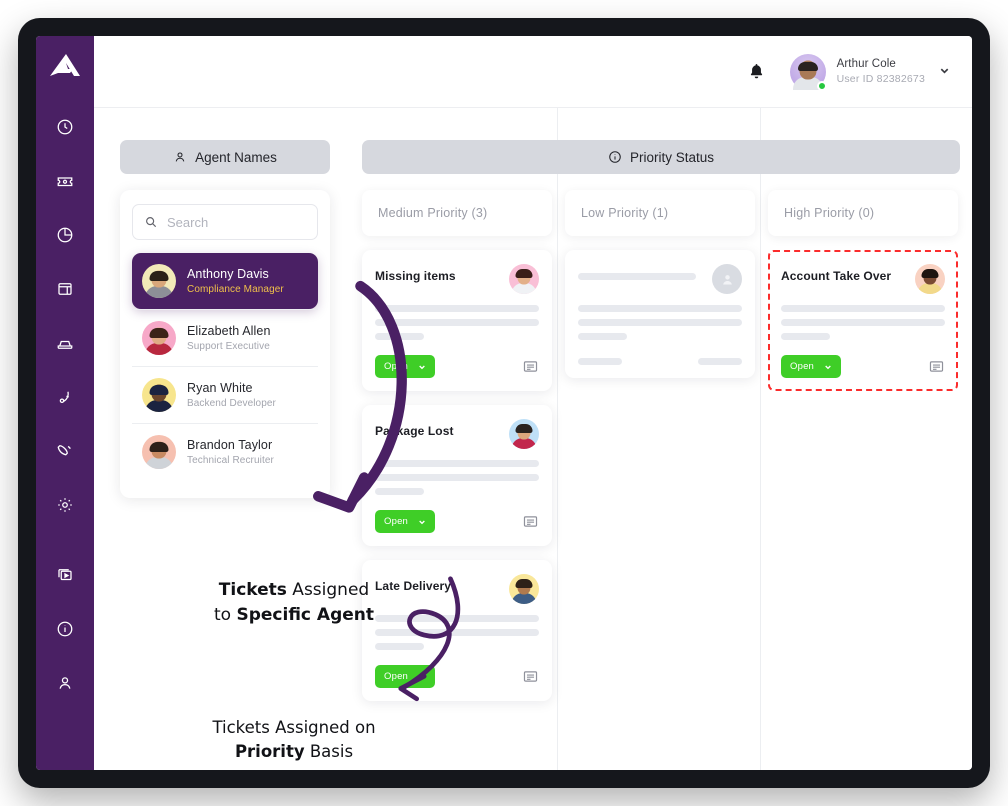  I want to click on priority-column: High Priority (0) Account Take Over Open, so click(863, 290).